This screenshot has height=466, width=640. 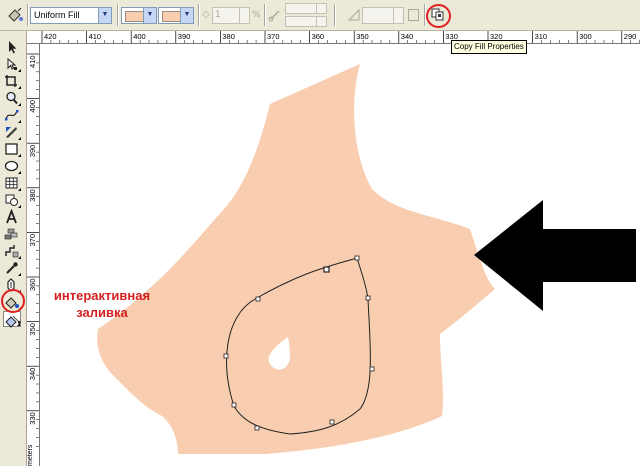 What do you see at coordinates (555, 255) in the screenshot?
I see `pointer-arrow` at bounding box center [555, 255].